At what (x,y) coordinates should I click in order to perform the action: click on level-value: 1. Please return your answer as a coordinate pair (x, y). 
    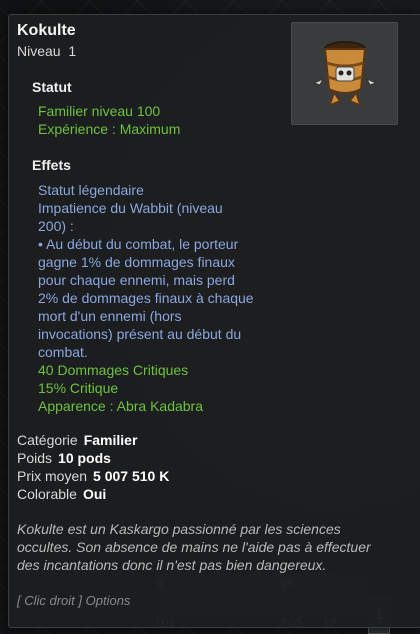
    Looking at the image, I should click on (72, 51).